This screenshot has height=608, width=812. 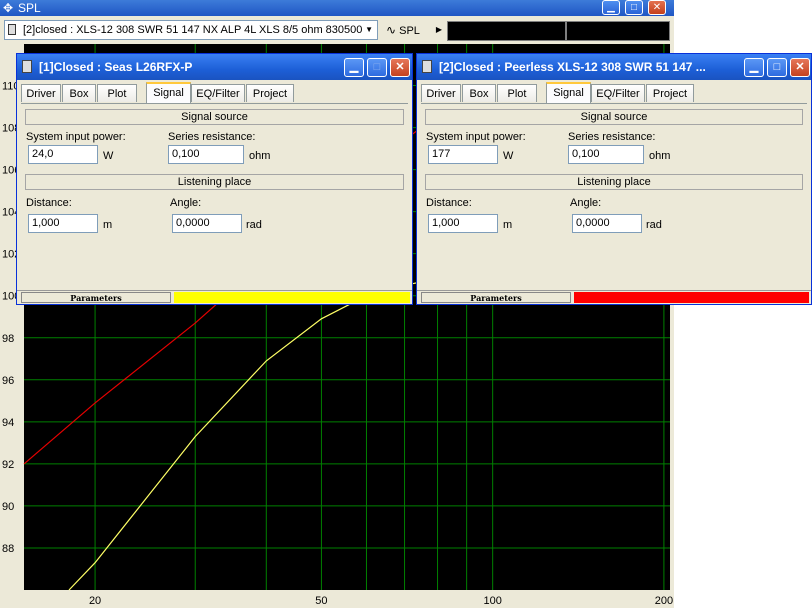 I want to click on y-tick-label: 92, so click(x=8, y=465).